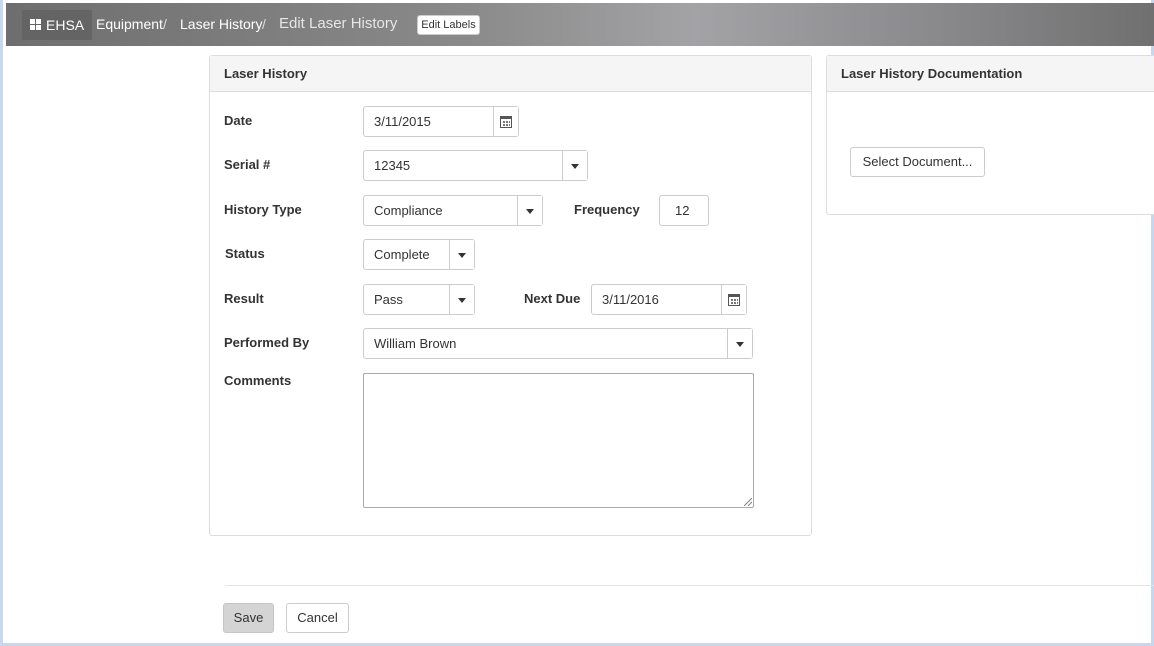 This screenshot has width=1154, height=646. I want to click on status-select: Complete, so click(419, 254).